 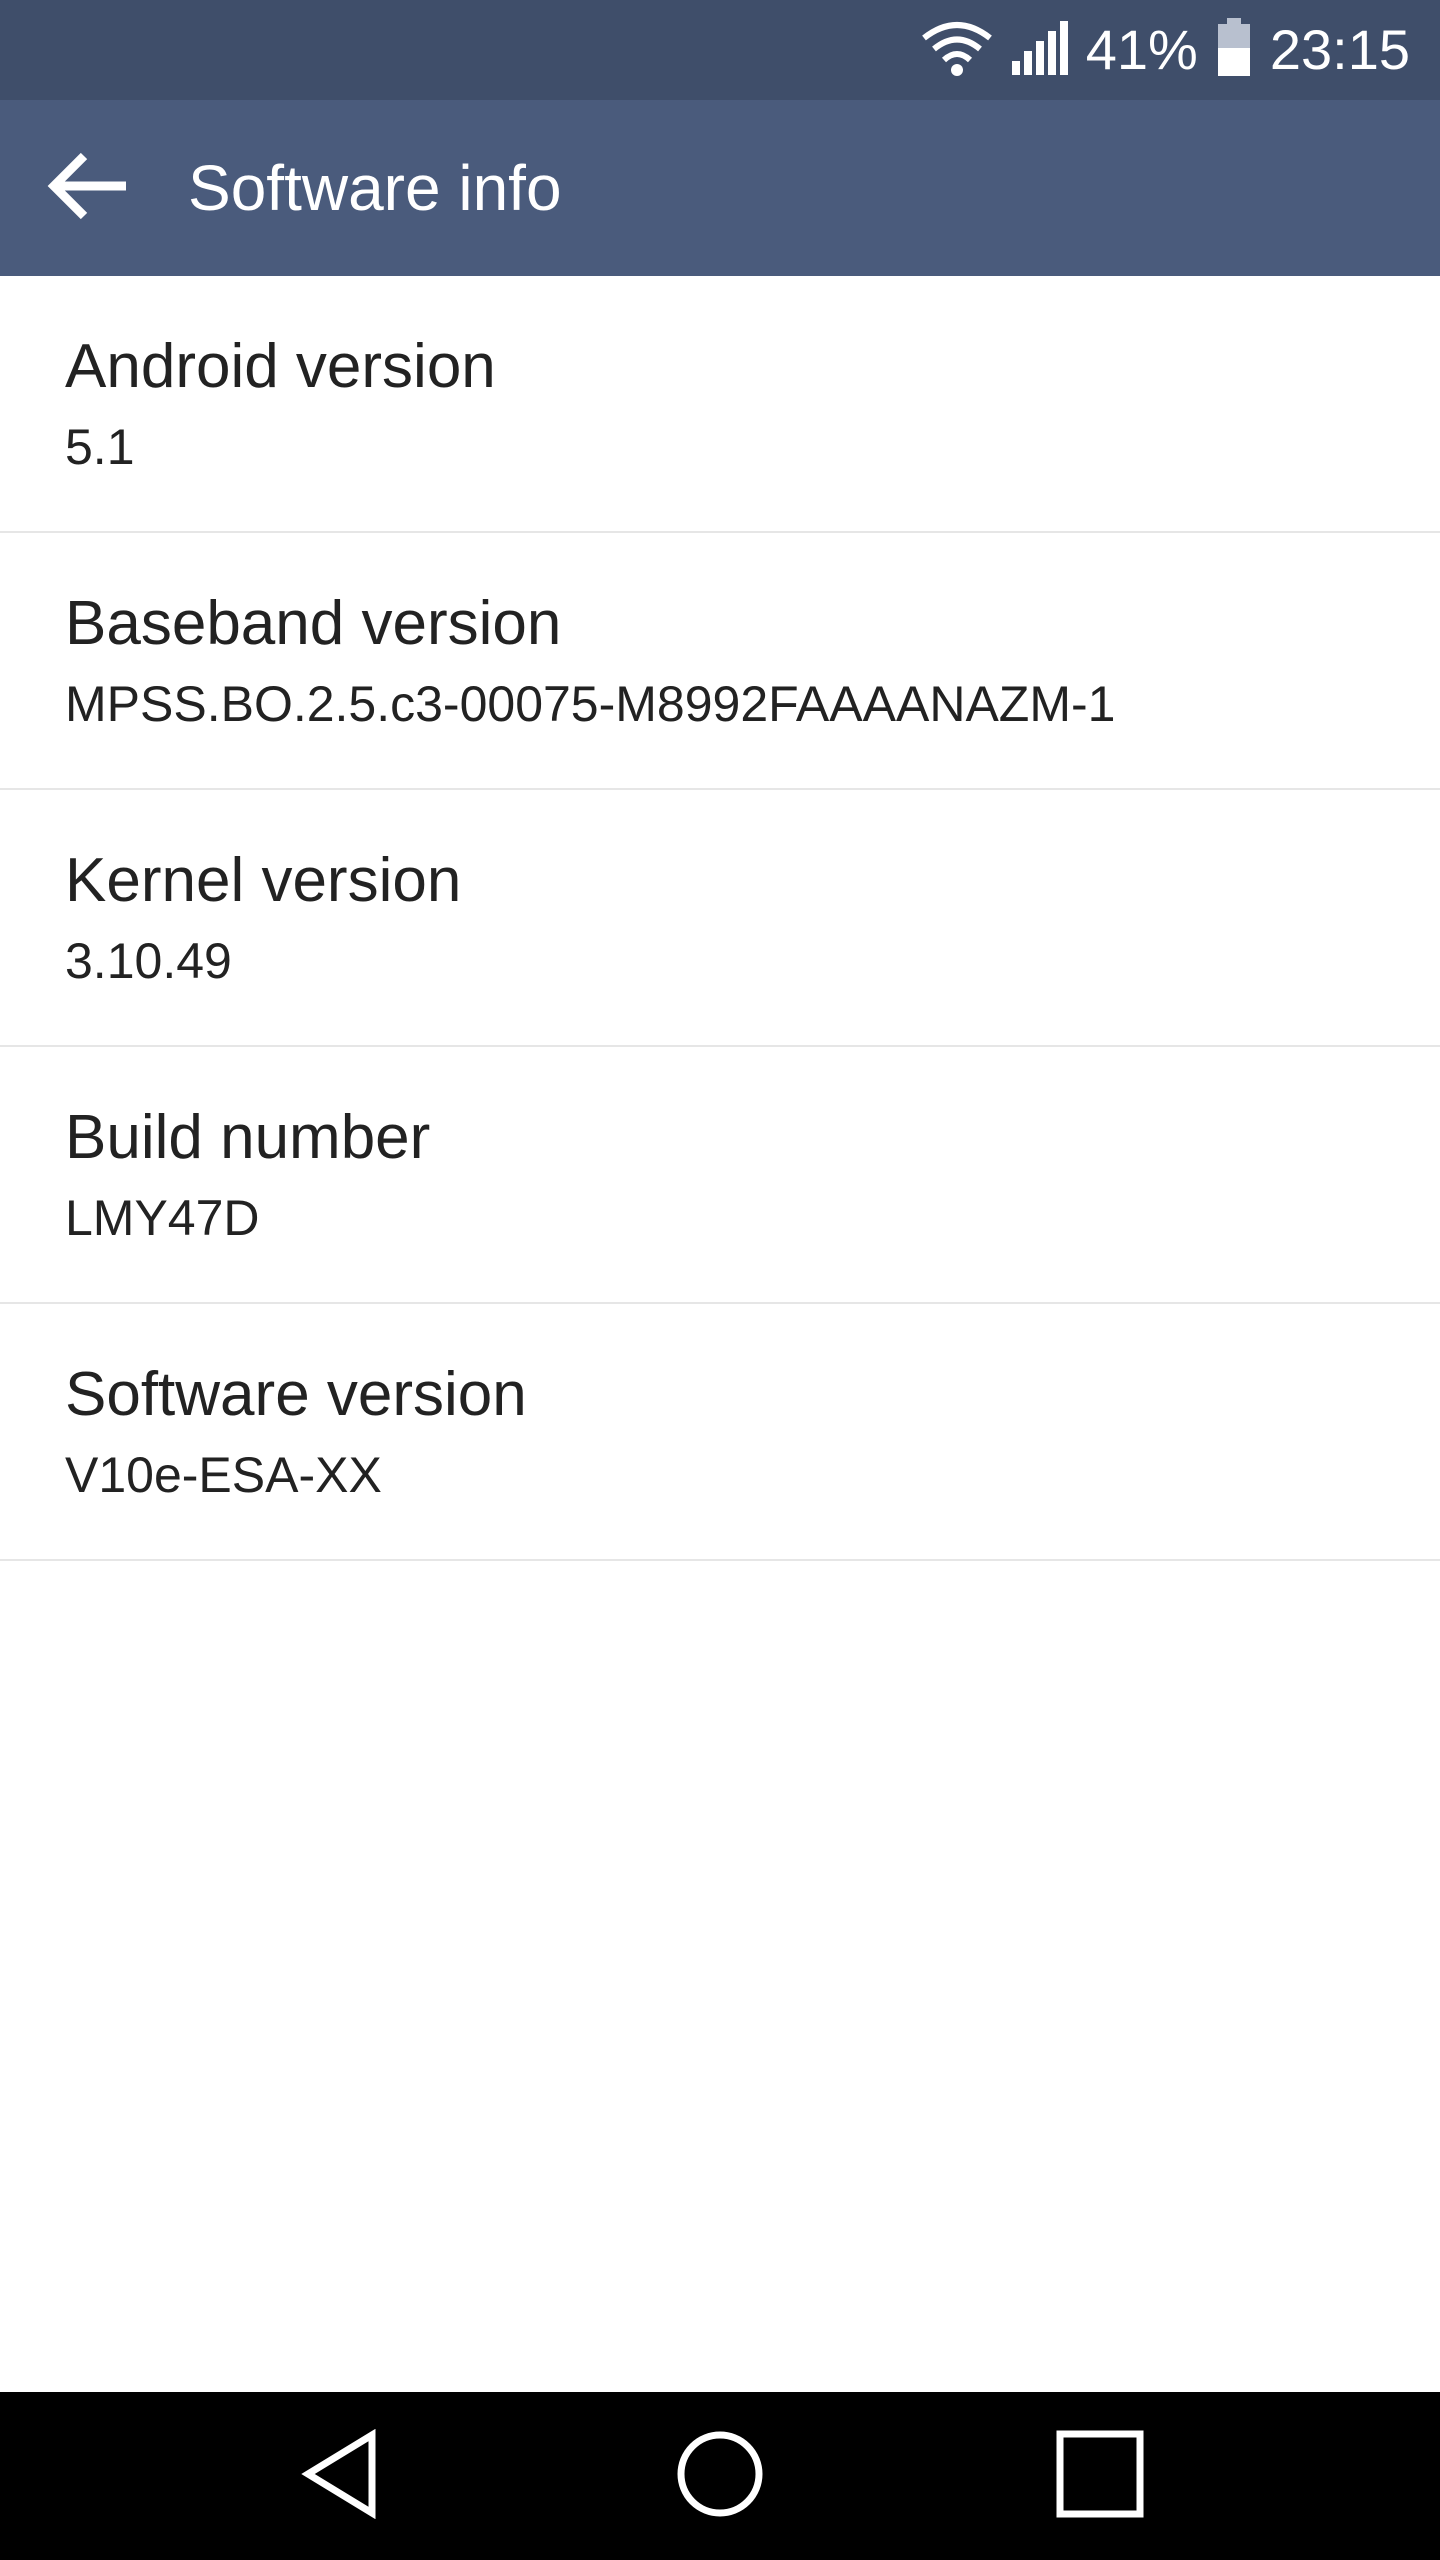 What do you see at coordinates (720, 1432) in the screenshot?
I see `list-item-software-version: Software version V10e-ESA-XX` at bounding box center [720, 1432].